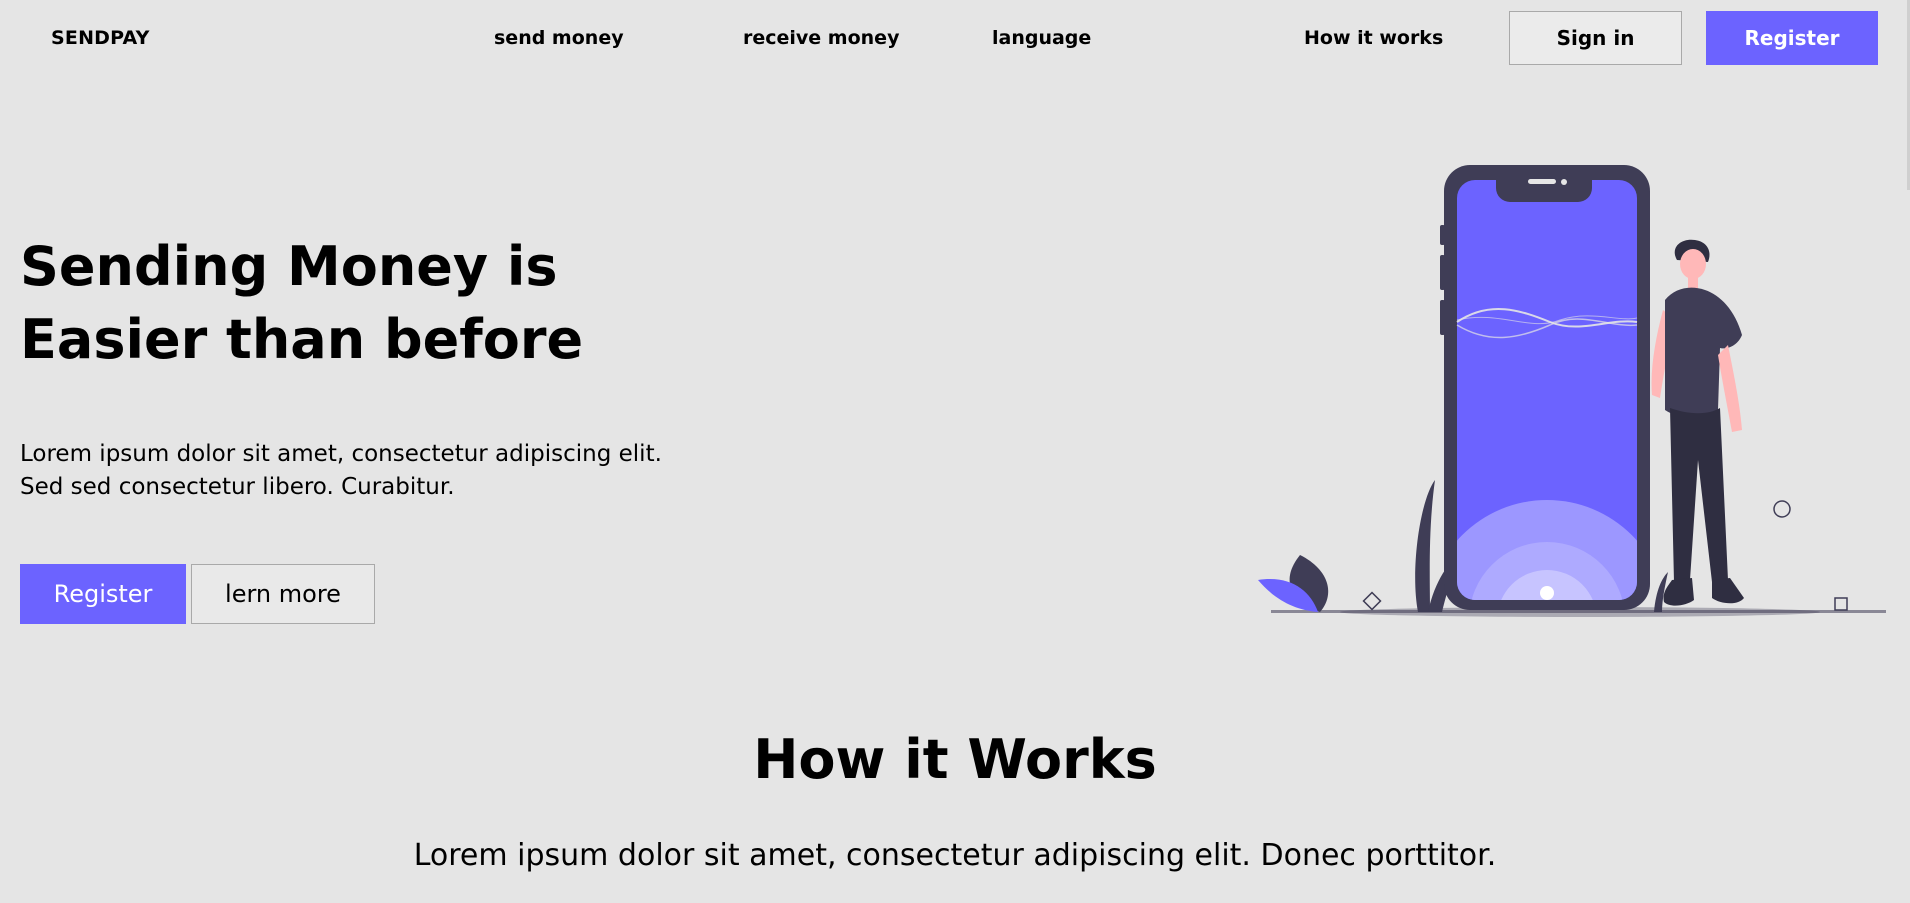 This screenshot has width=1910, height=903. Describe the element at coordinates (1792, 38) in the screenshot. I see `register-button-nav: Register` at that location.